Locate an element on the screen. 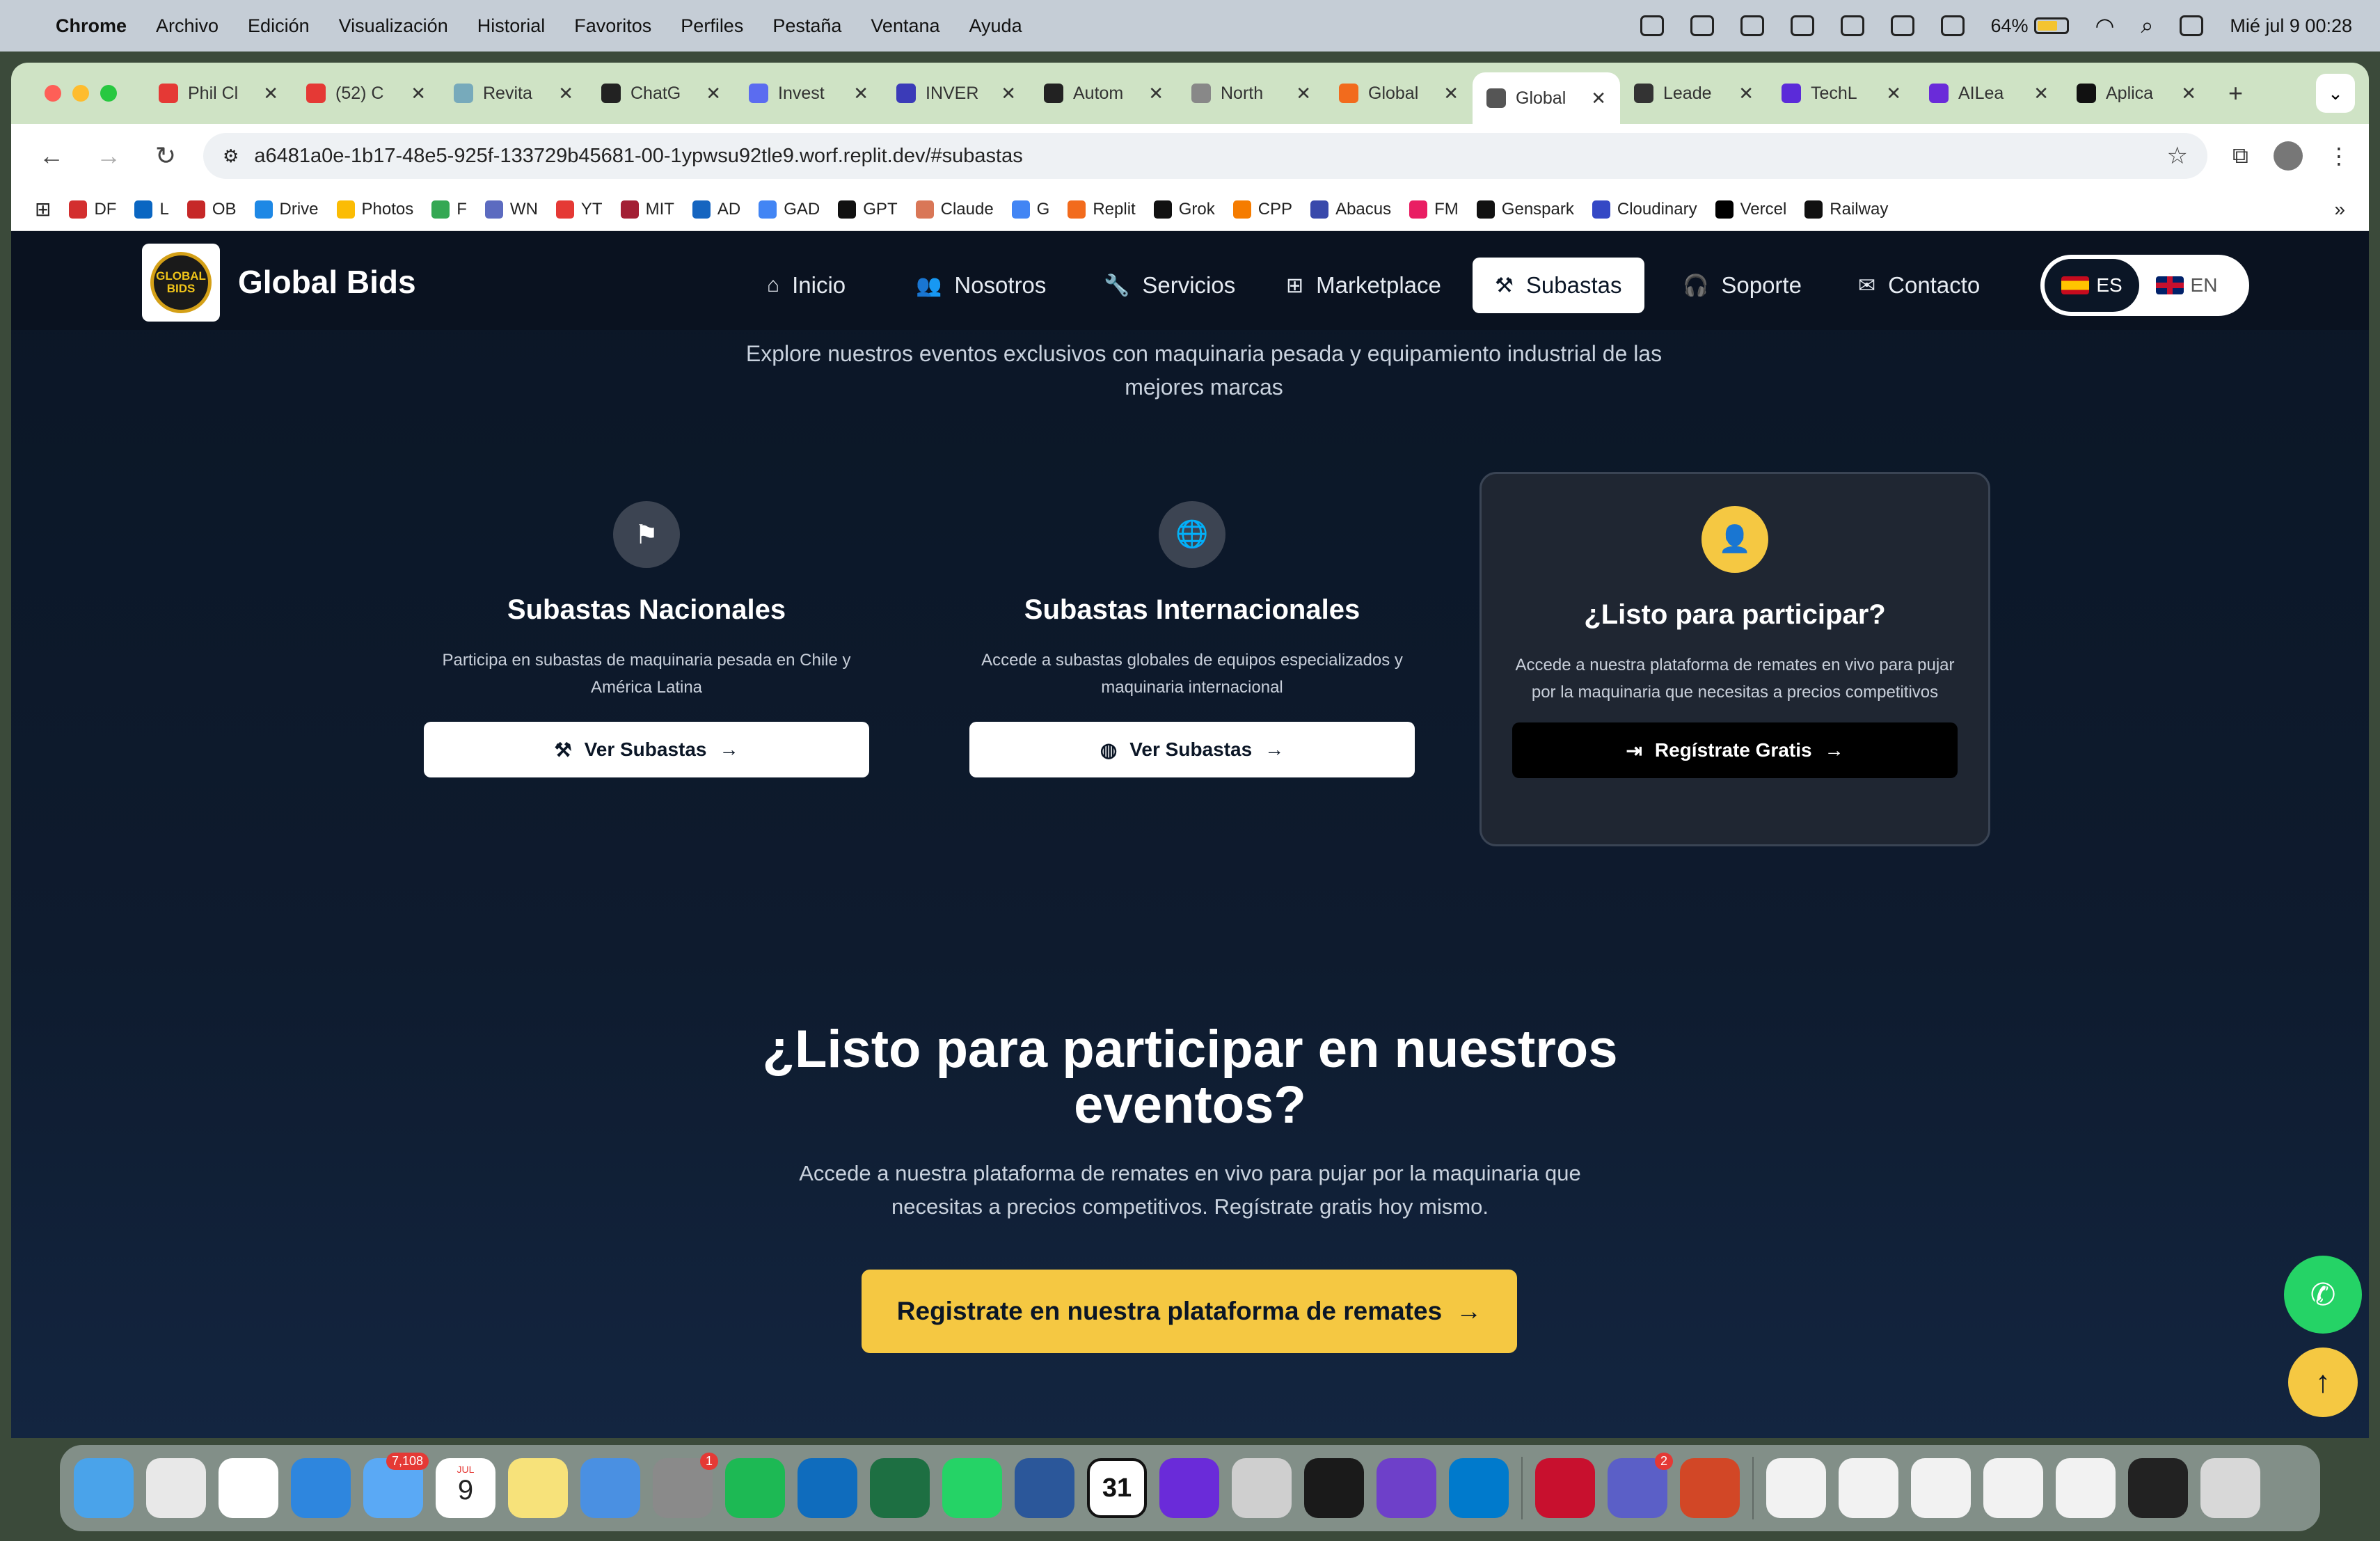 The width and height of the screenshot is (2380, 1541). browser-tab: North ✕ is located at coordinates (1251, 93).